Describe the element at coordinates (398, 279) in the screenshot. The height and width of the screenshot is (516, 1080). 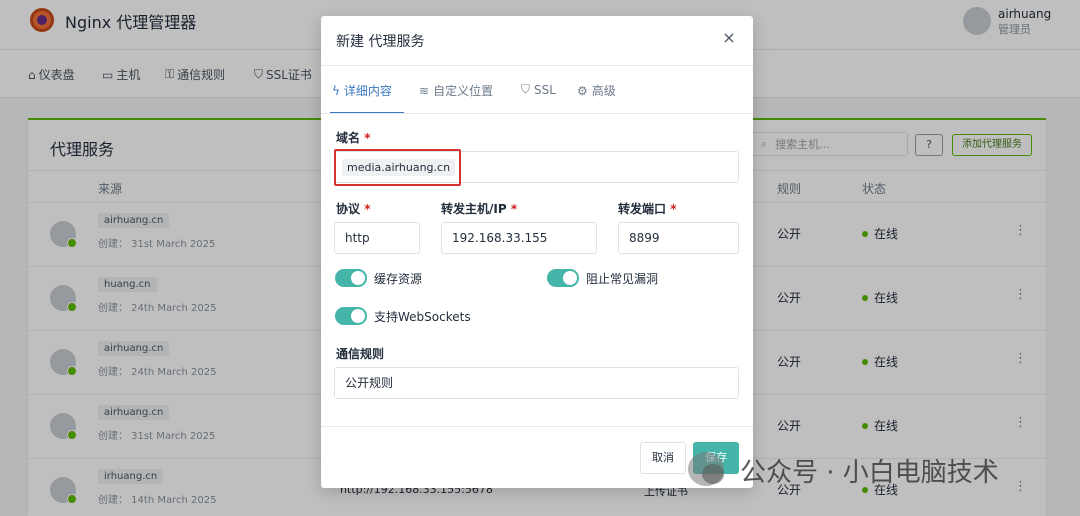
I see `cache-assets-label: 缓存资源` at that location.